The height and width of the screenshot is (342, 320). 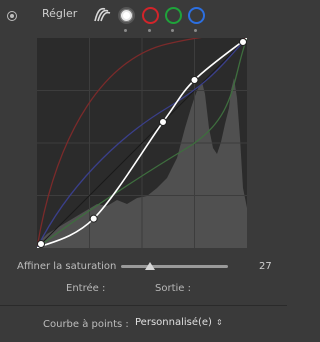 I want to click on collapse-icon, so click(x=12, y=16).